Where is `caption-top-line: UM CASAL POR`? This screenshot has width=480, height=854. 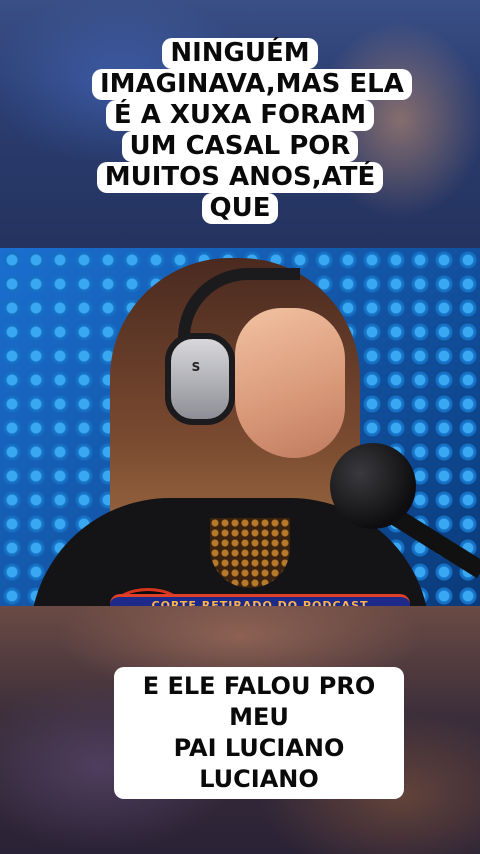 caption-top-line: UM CASAL POR is located at coordinates (240, 146).